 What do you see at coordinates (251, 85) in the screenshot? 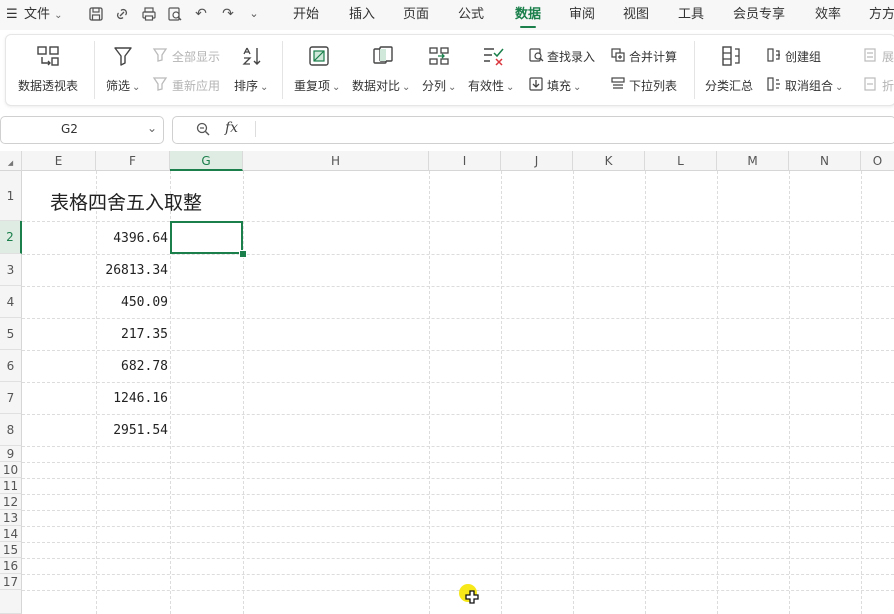
I see `sort-button: 排序` at bounding box center [251, 85].